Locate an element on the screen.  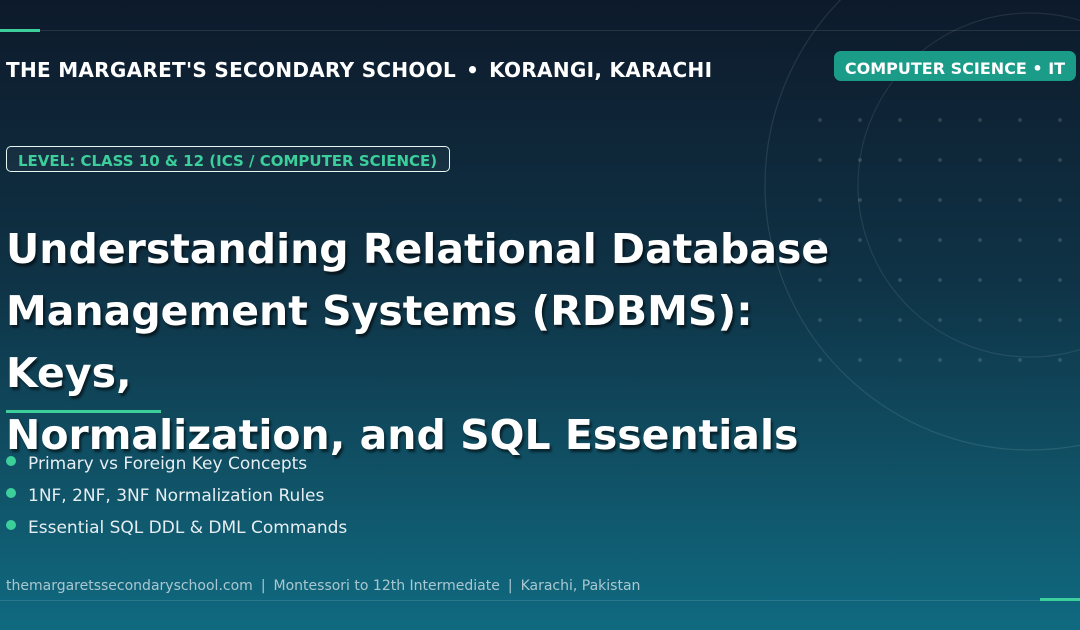
list-item: Primary vs Foreign Key Concepts is located at coordinates (176, 464).